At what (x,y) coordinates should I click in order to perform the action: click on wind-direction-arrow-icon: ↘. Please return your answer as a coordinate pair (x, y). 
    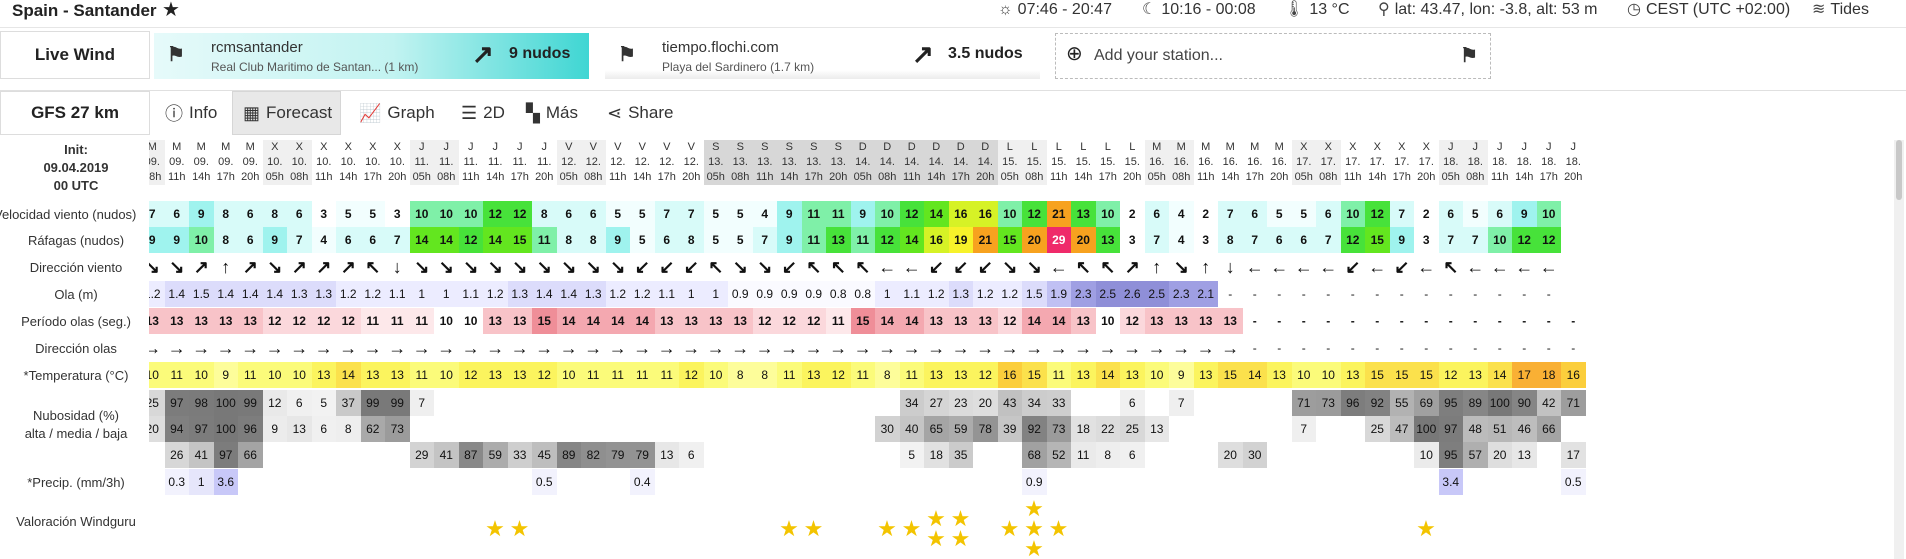
    Looking at the image, I should click on (1181, 267).